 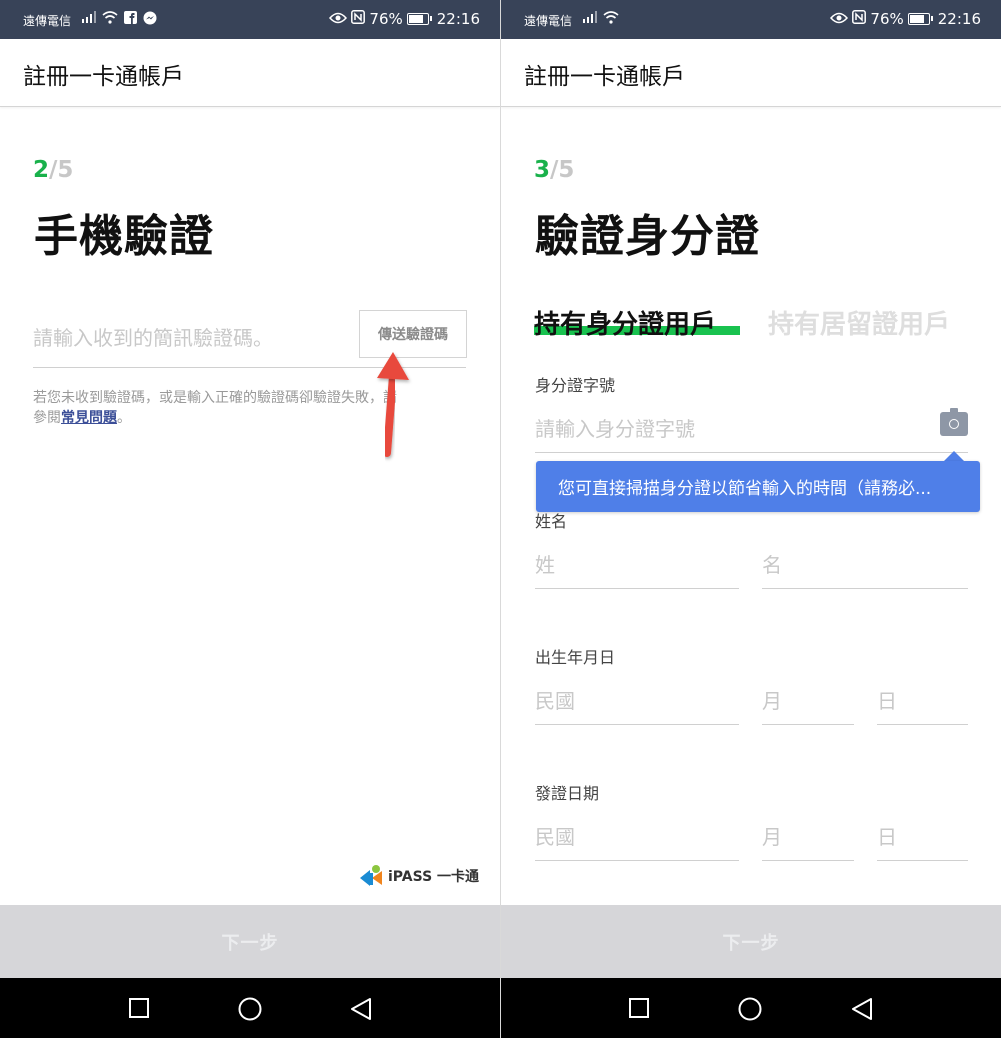 I want to click on step-current: 3, so click(x=542, y=170).